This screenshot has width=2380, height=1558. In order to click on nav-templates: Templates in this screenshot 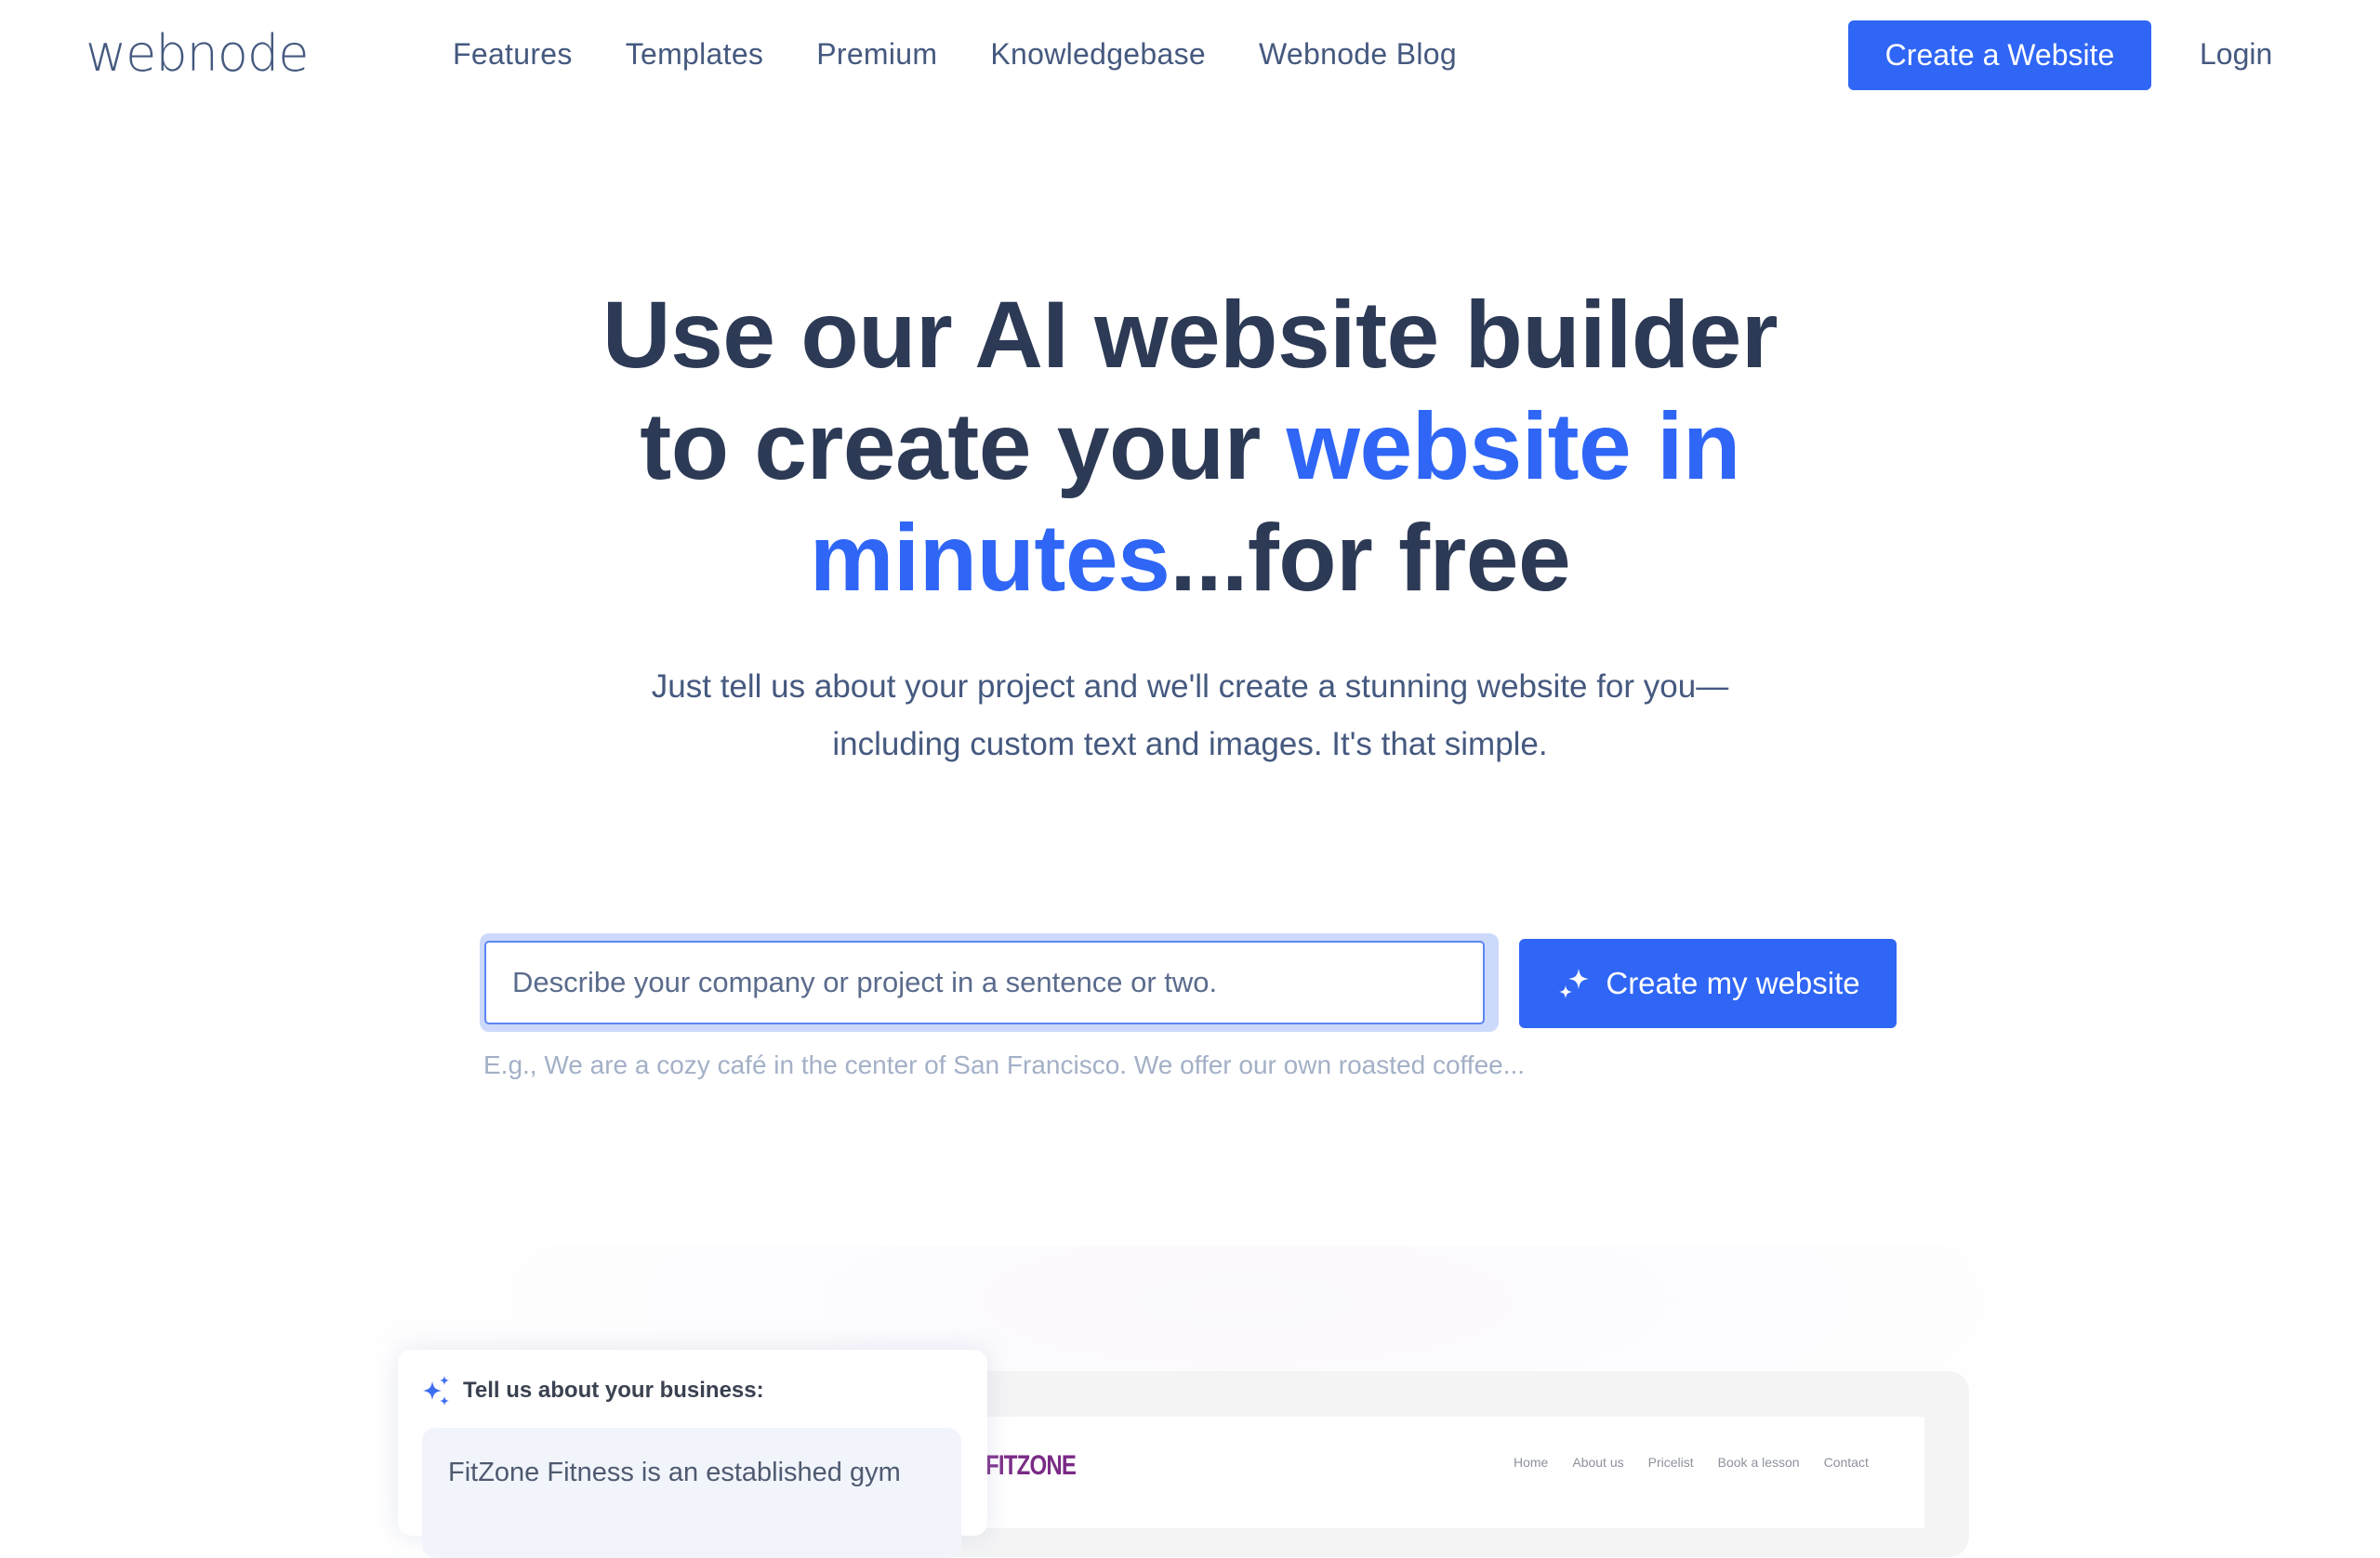, I will do `click(695, 54)`.